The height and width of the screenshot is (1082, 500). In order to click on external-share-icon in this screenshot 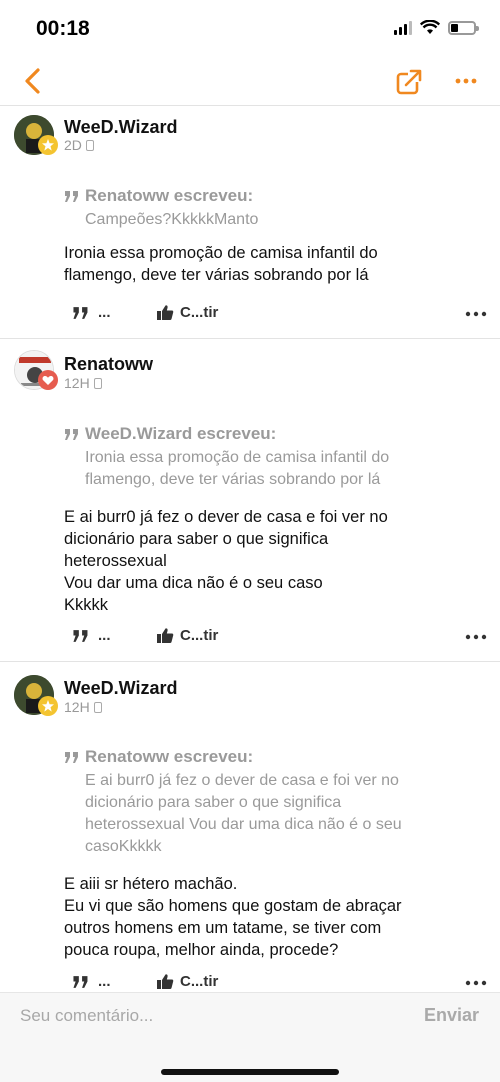, I will do `click(409, 82)`.